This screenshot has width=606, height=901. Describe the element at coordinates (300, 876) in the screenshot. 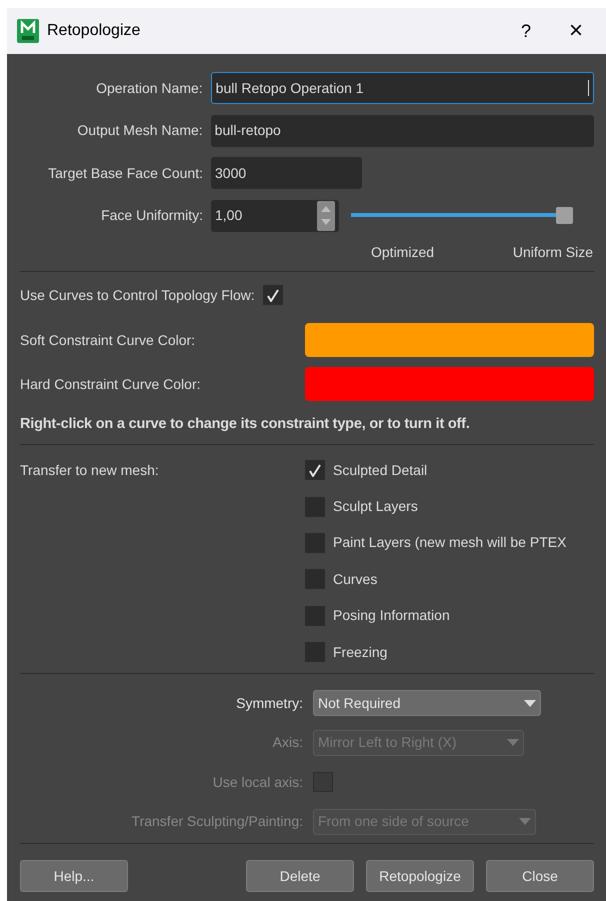

I see `dialog-button: Delete` at that location.